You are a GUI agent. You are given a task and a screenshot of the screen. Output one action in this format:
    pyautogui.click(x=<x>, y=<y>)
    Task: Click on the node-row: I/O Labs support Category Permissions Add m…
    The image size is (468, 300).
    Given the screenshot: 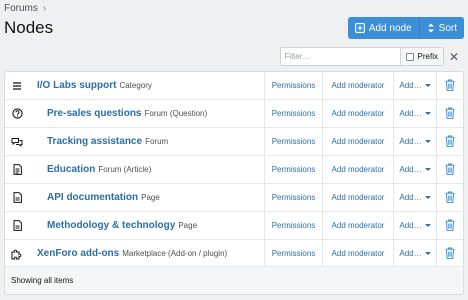 What is the action you would take?
    pyautogui.click(x=234, y=86)
    